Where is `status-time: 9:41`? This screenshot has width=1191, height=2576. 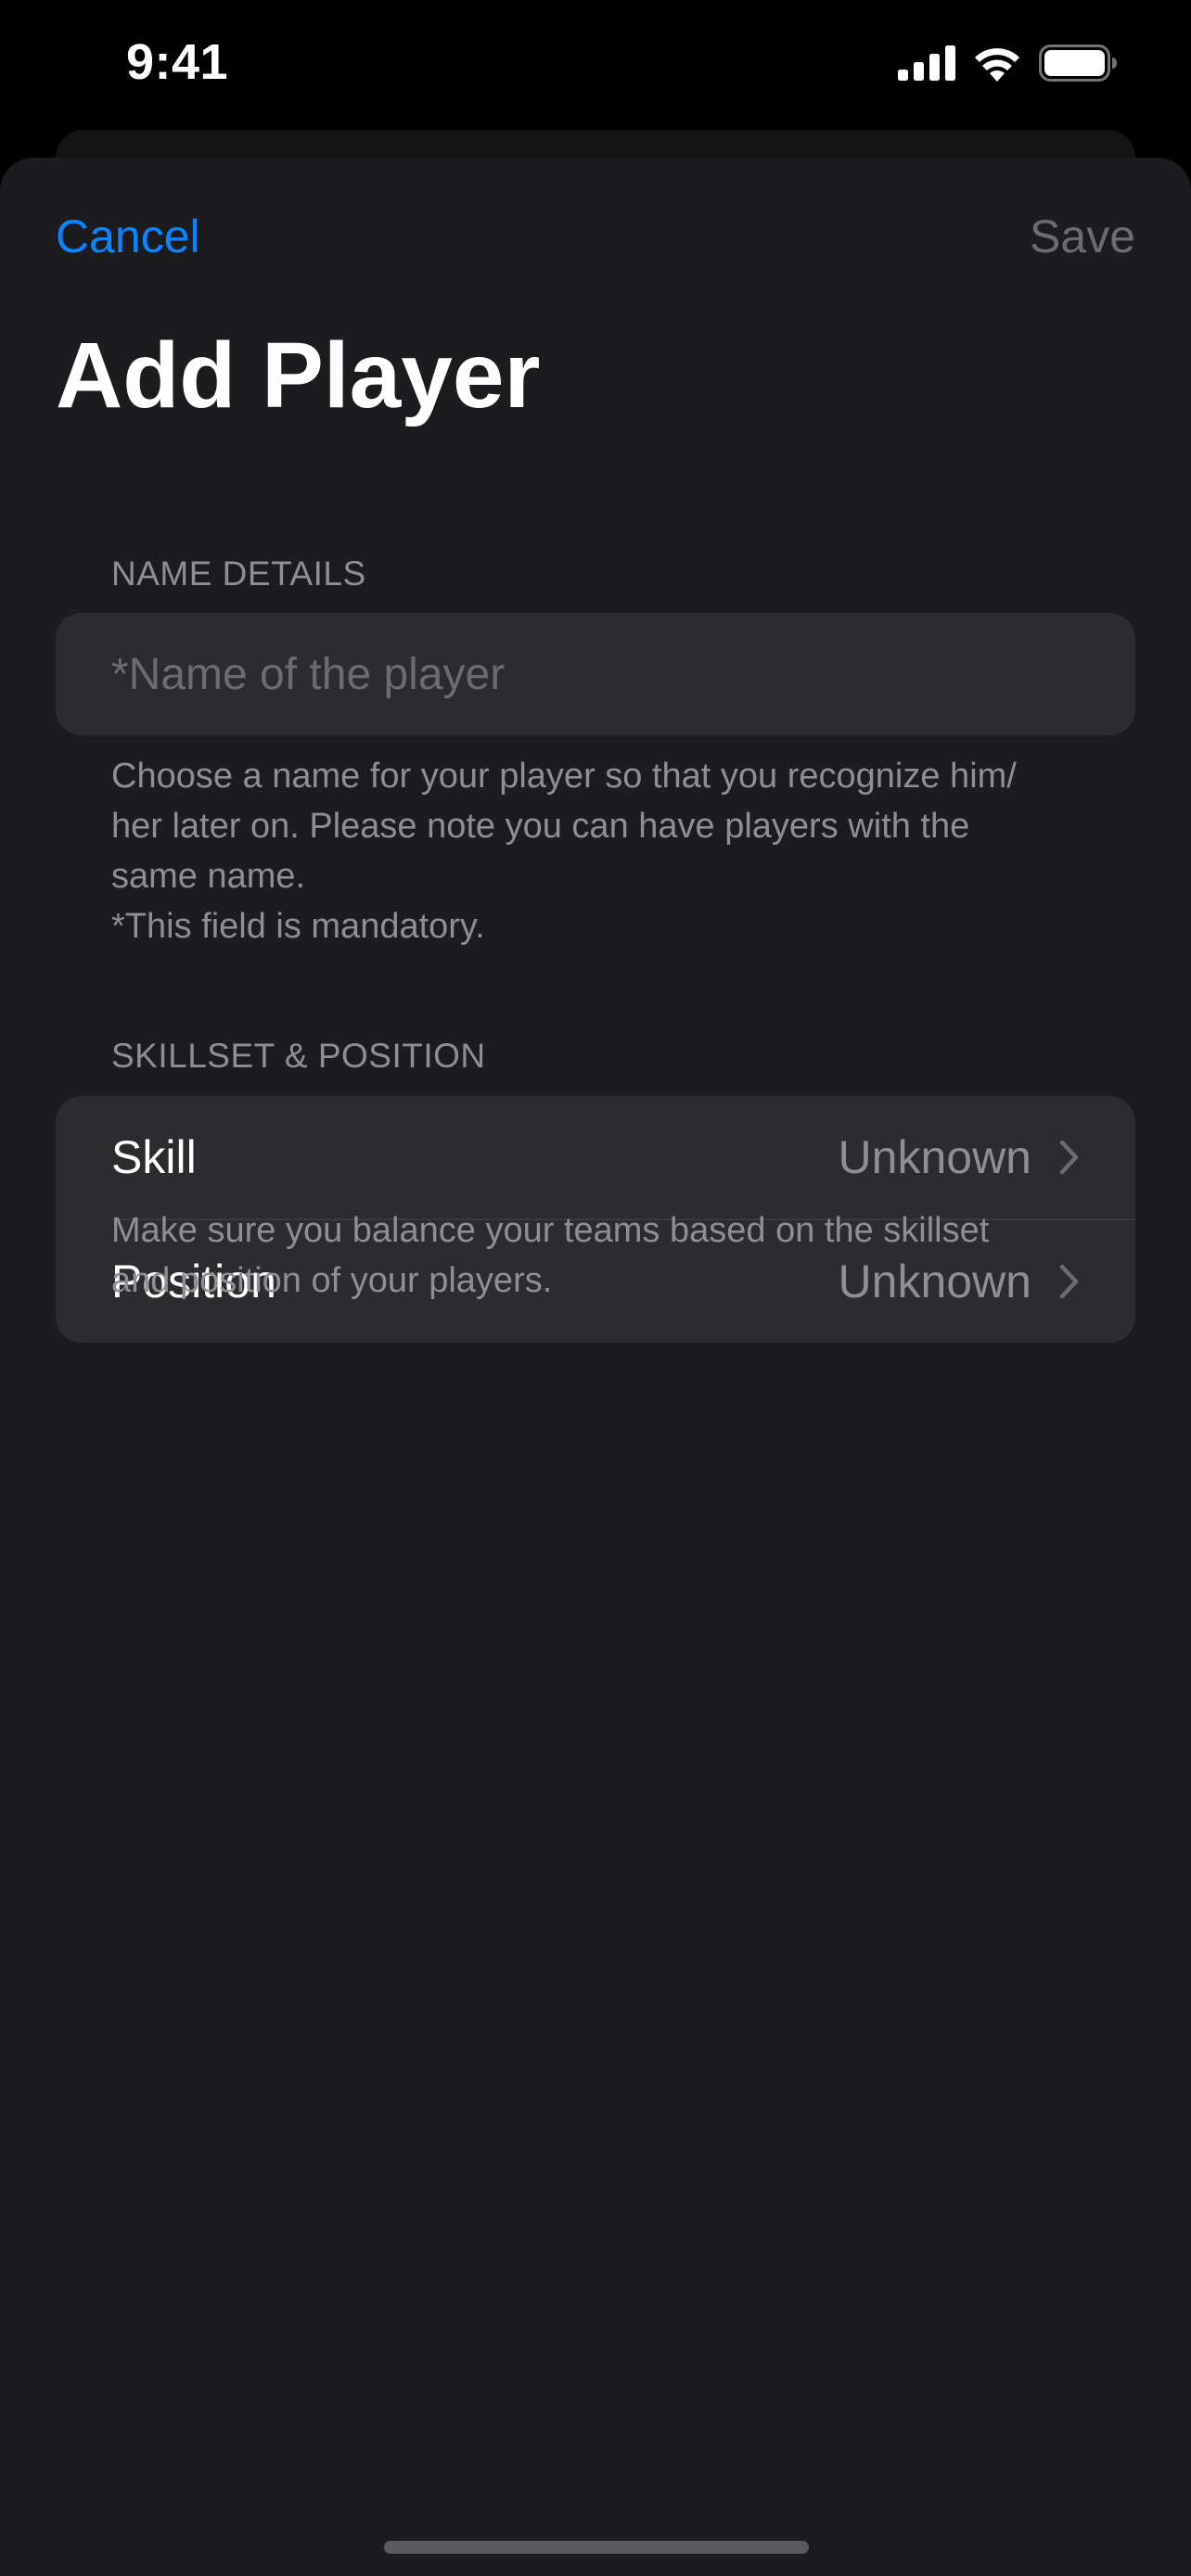
status-time: 9:41 is located at coordinates (177, 62).